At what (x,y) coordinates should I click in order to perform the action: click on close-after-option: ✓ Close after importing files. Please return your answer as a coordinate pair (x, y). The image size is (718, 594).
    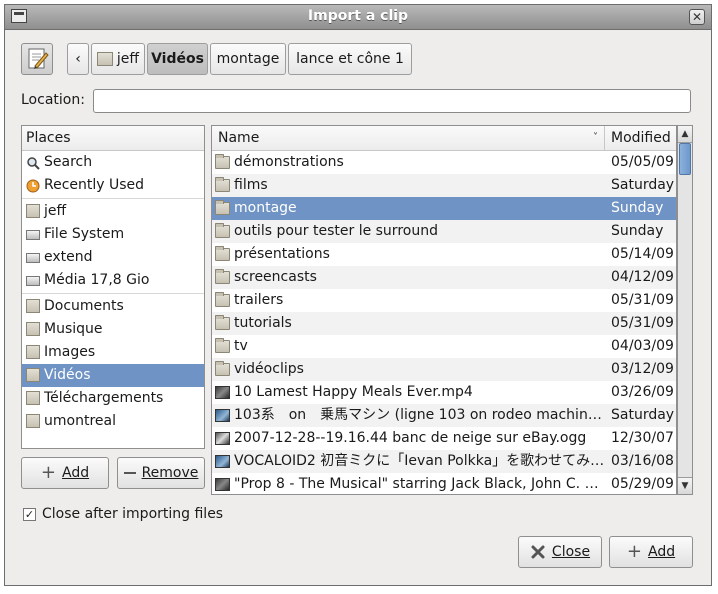
    Looking at the image, I should click on (123, 514).